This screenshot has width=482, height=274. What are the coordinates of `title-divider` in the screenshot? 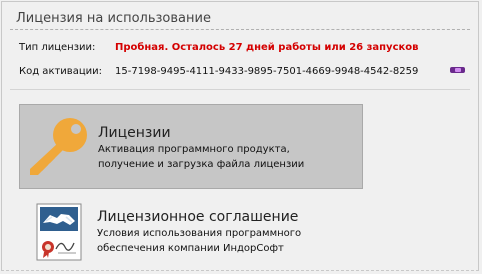 It's located at (240, 29).